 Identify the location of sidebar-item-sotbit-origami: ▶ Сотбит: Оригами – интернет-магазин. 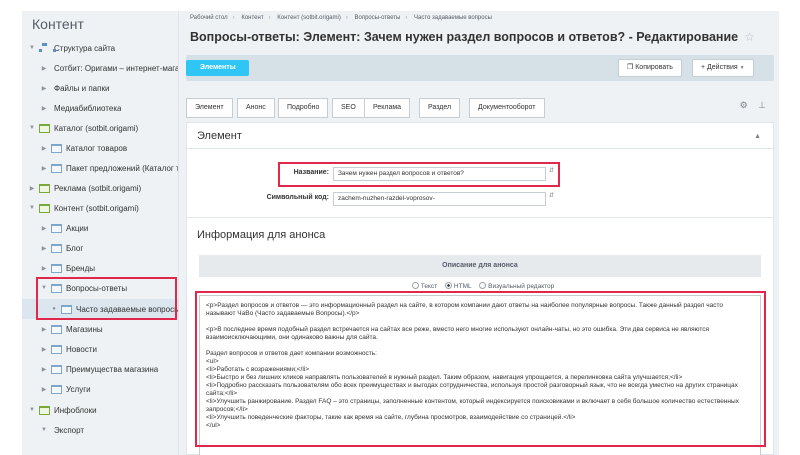
(100, 68).